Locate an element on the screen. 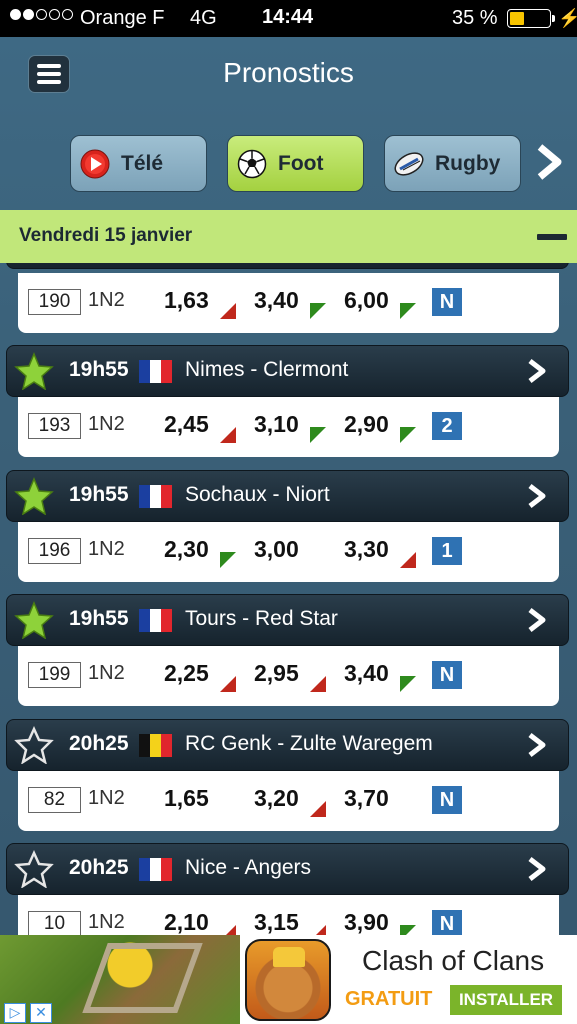 Image resolution: width=577 pixels, height=1024 pixels. odd-value: 2,90 is located at coordinates (366, 424).